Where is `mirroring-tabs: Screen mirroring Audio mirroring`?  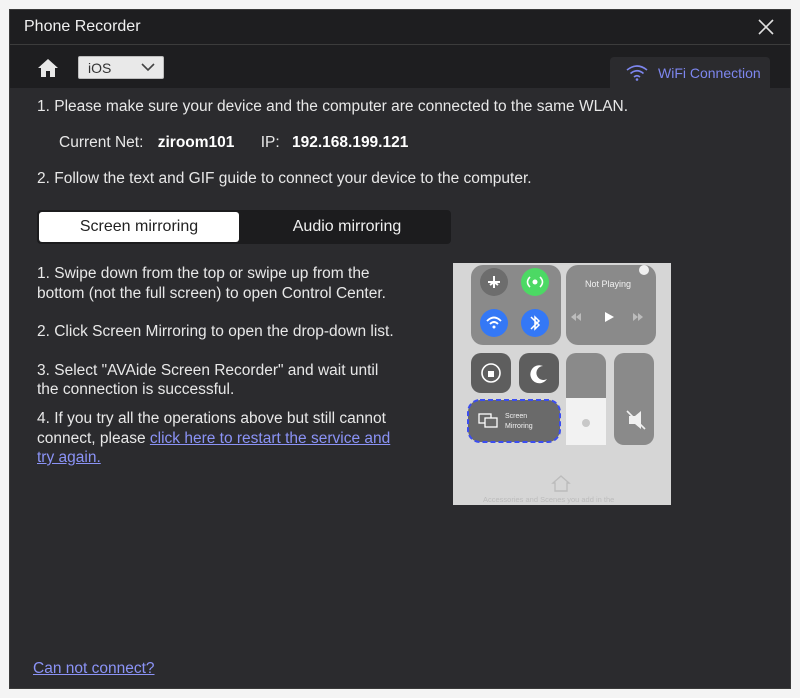
mirroring-tabs: Screen mirroring Audio mirroring is located at coordinates (244, 227).